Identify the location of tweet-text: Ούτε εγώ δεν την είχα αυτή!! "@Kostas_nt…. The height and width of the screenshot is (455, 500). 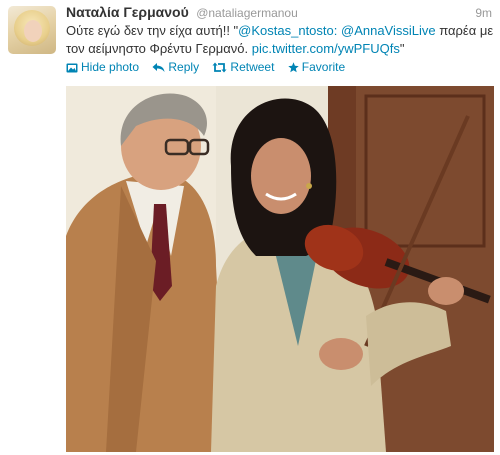
(280, 40).